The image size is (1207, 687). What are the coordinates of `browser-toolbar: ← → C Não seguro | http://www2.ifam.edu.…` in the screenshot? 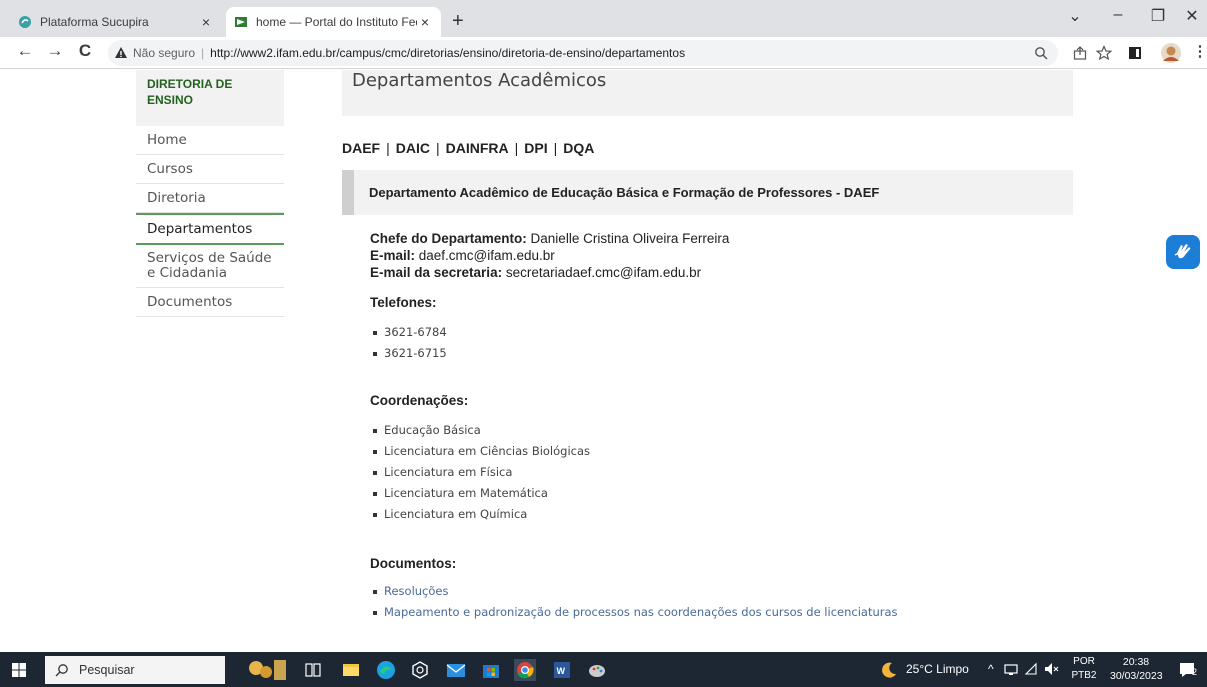 It's located at (603, 53).